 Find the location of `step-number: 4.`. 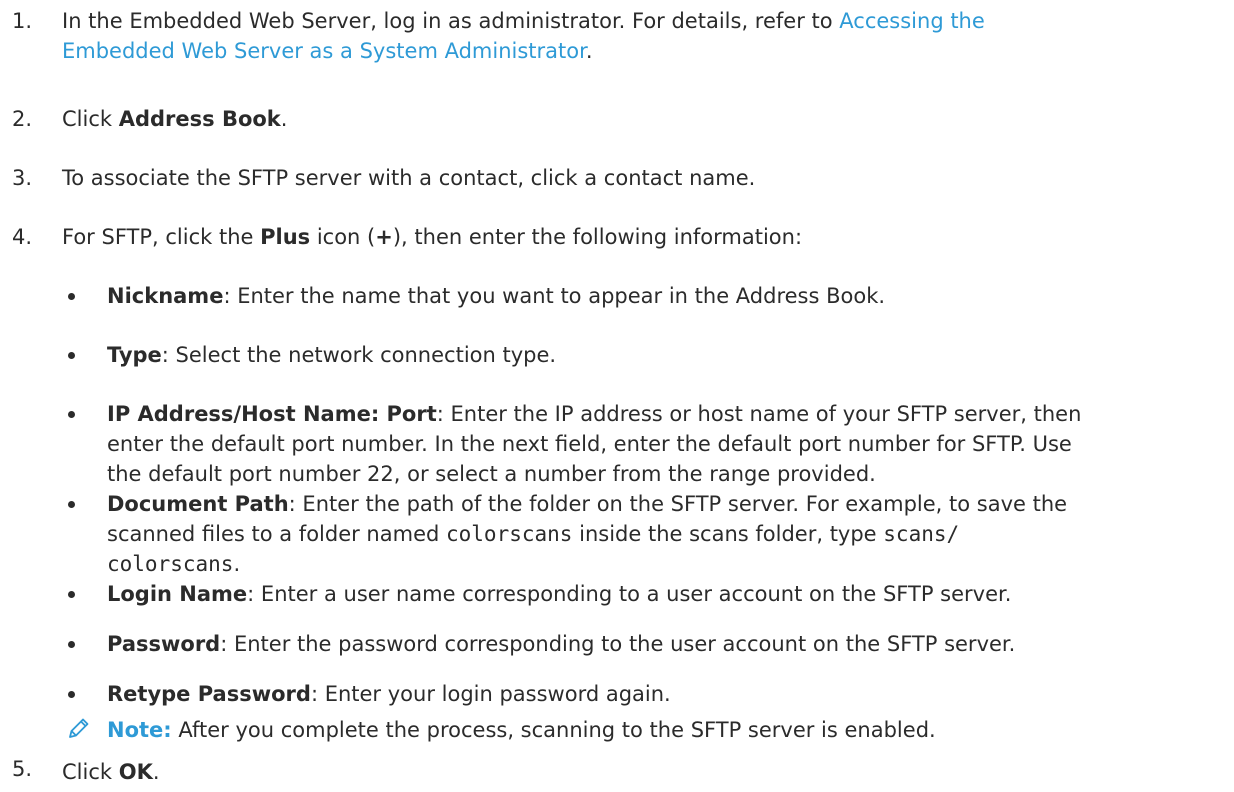

step-number: 4. is located at coordinates (22, 237).